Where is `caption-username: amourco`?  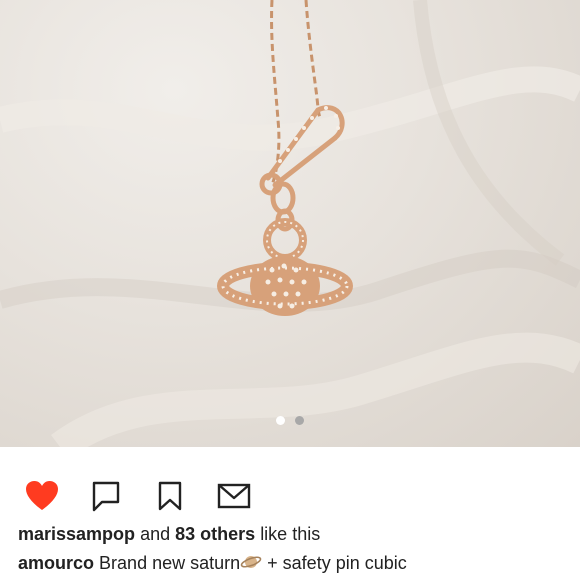 caption-username: amourco is located at coordinates (56, 563).